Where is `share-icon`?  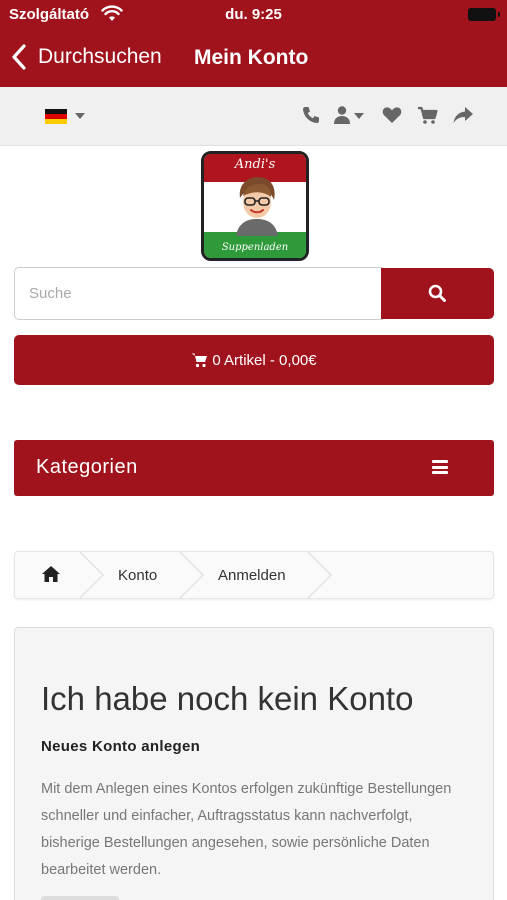 share-icon is located at coordinates (463, 115).